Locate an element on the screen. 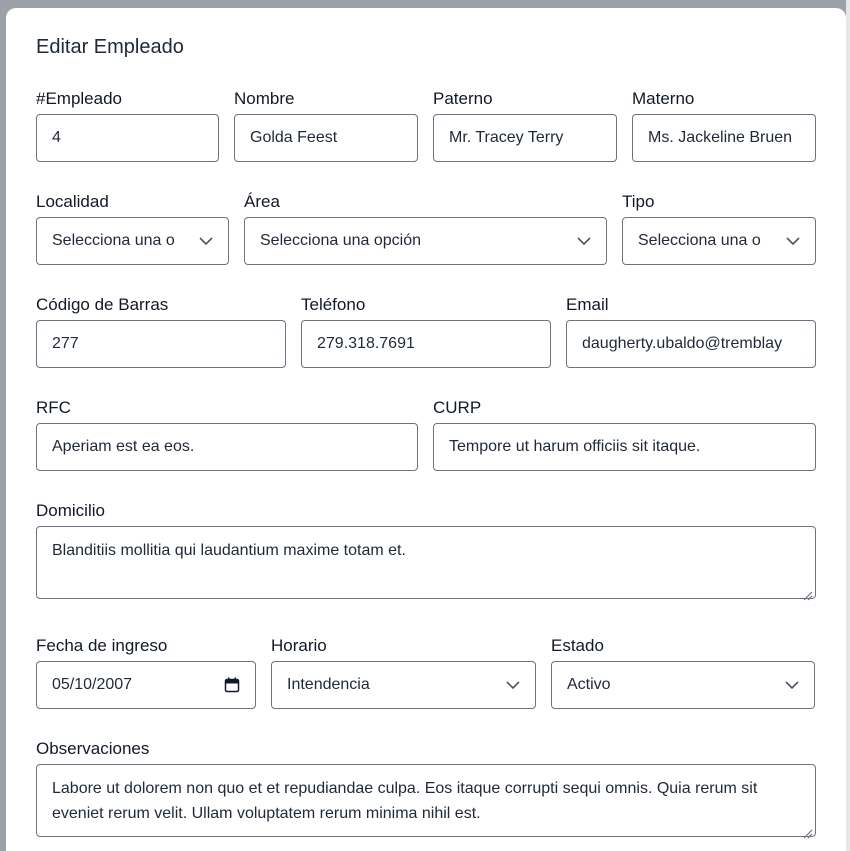 The width and height of the screenshot is (850, 851). materno-field-group: Materno Ms. Jackeline Bruen is located at coordinates (724, 125).